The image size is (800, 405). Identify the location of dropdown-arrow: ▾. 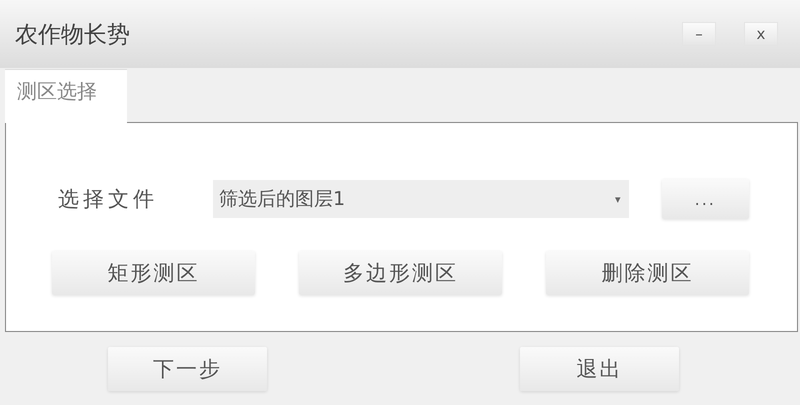
(618, 199).